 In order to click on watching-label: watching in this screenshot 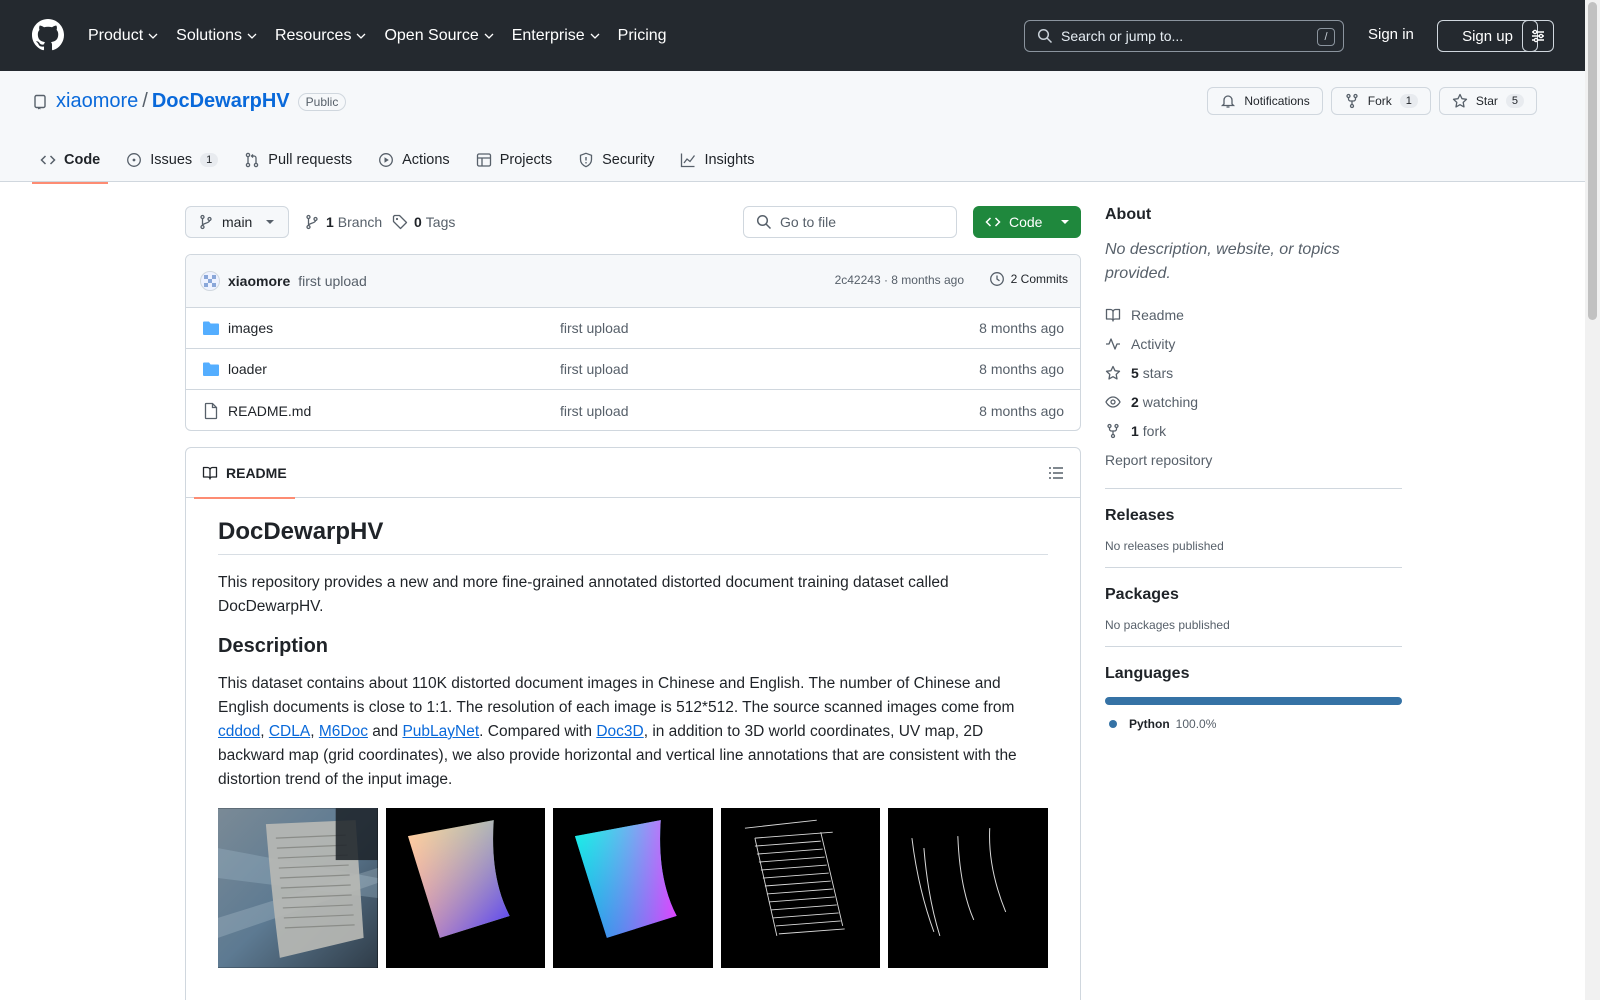, I will do `click(1170, 401)`.